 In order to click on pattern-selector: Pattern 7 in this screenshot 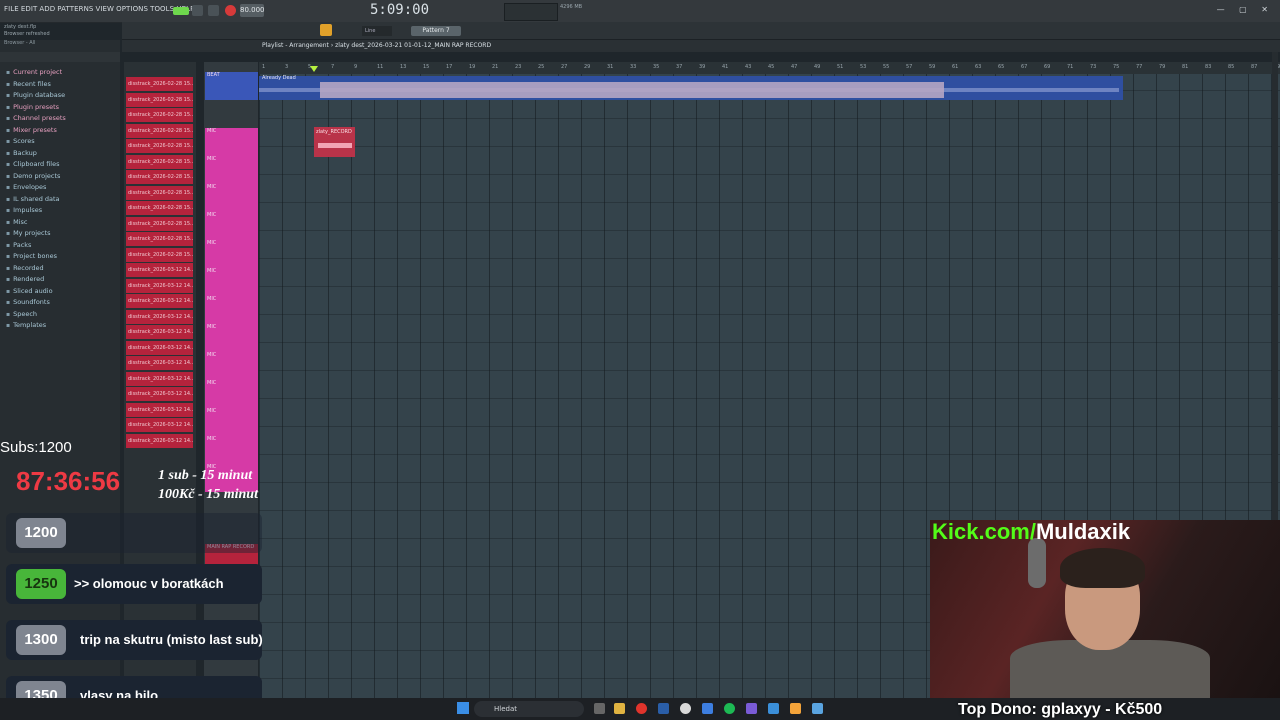, I will do `click(436, 31)`.